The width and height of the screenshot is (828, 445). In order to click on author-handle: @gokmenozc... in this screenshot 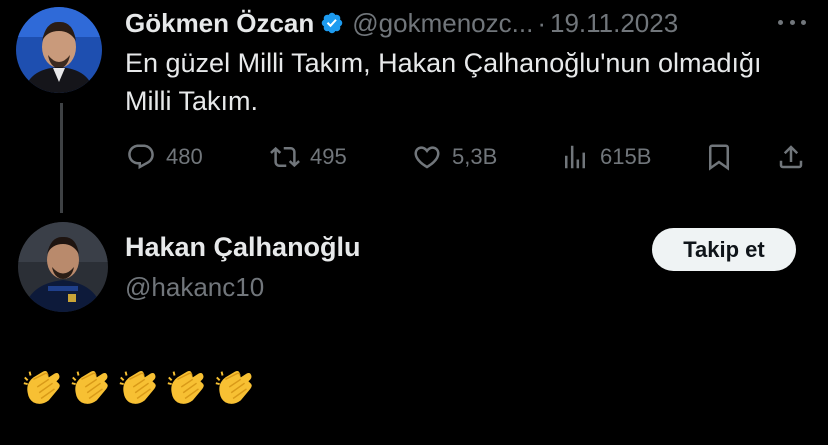, I will do `click(442, 23)`.